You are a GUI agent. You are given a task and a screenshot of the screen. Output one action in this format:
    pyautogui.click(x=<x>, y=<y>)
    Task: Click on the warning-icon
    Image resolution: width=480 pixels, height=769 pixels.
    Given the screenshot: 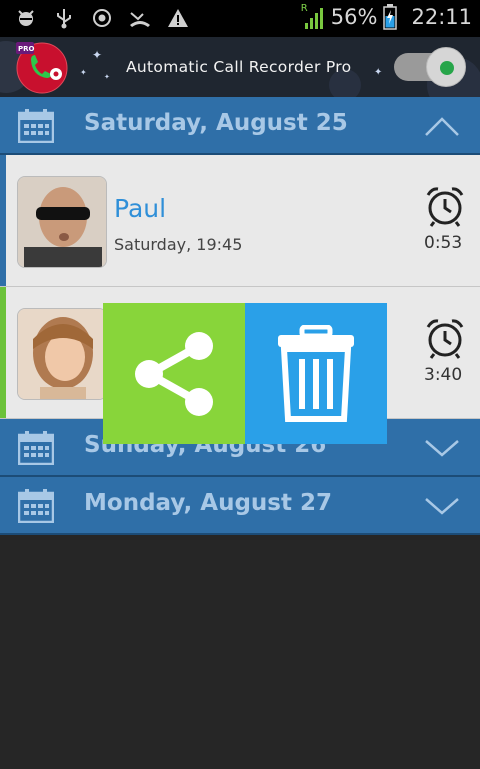 What is the action you would take?
    pyautogui.click(x=178, y=18)
    